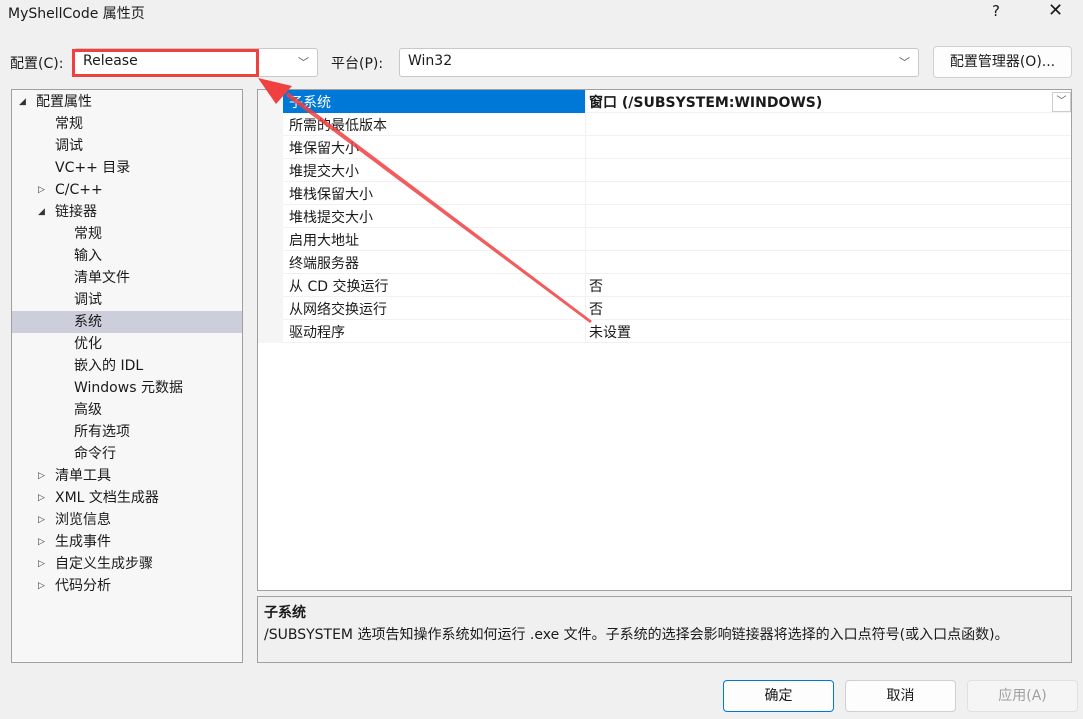  What do you see at coordinates (275, 91) in the screenshot?
I see `arrow-head` at bounding box center [275, 91].